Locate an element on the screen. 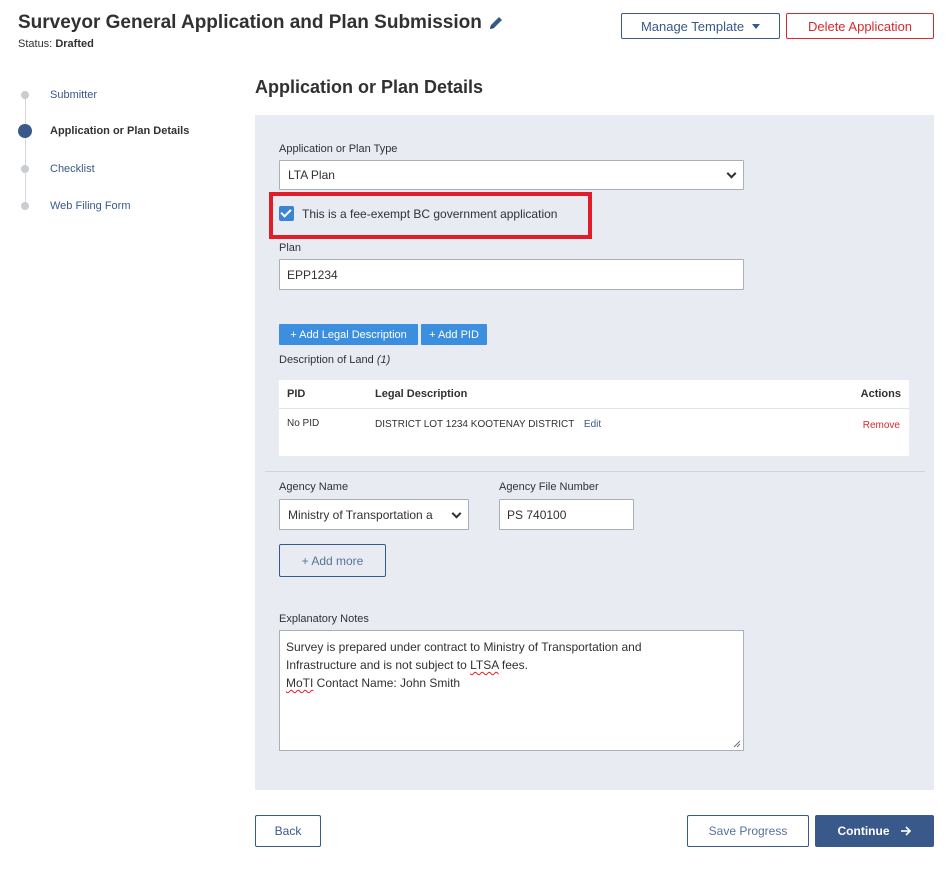 This screenshot has height=870, width=950. save-progress-label: Save Progress is located at coordinates (748, 831).